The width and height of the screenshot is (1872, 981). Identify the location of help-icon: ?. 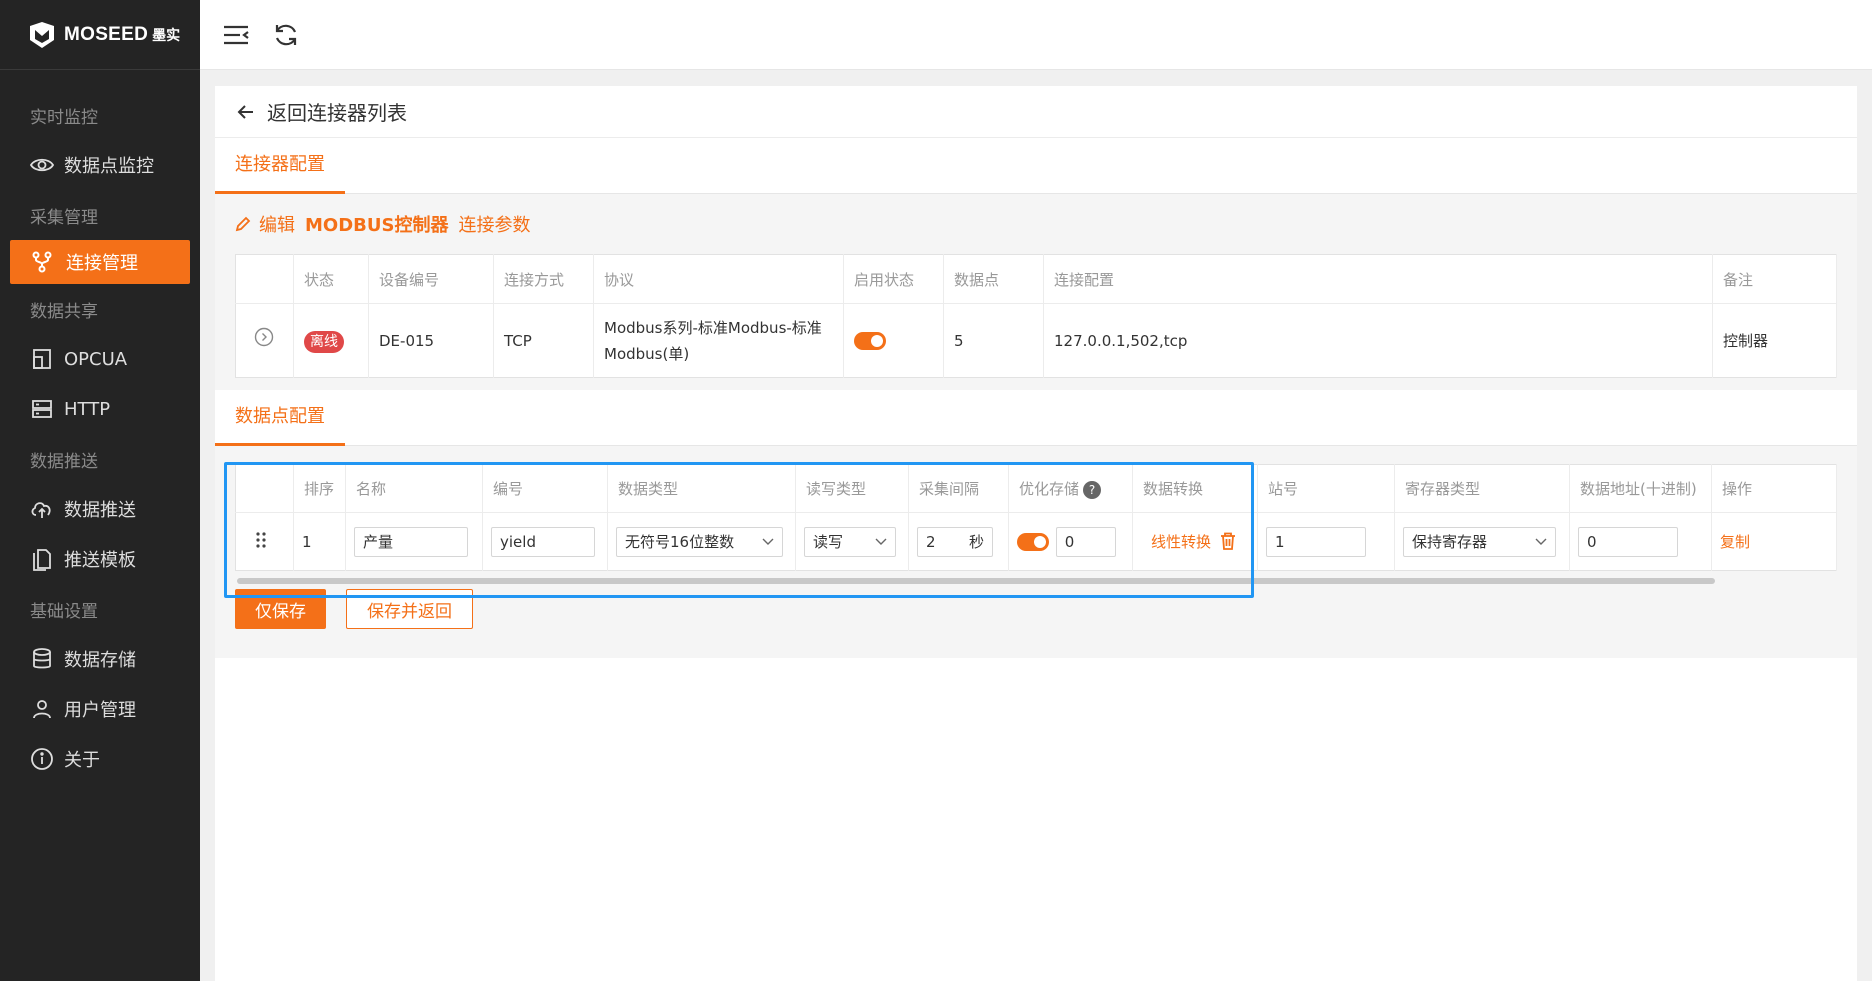
(1092, 489).